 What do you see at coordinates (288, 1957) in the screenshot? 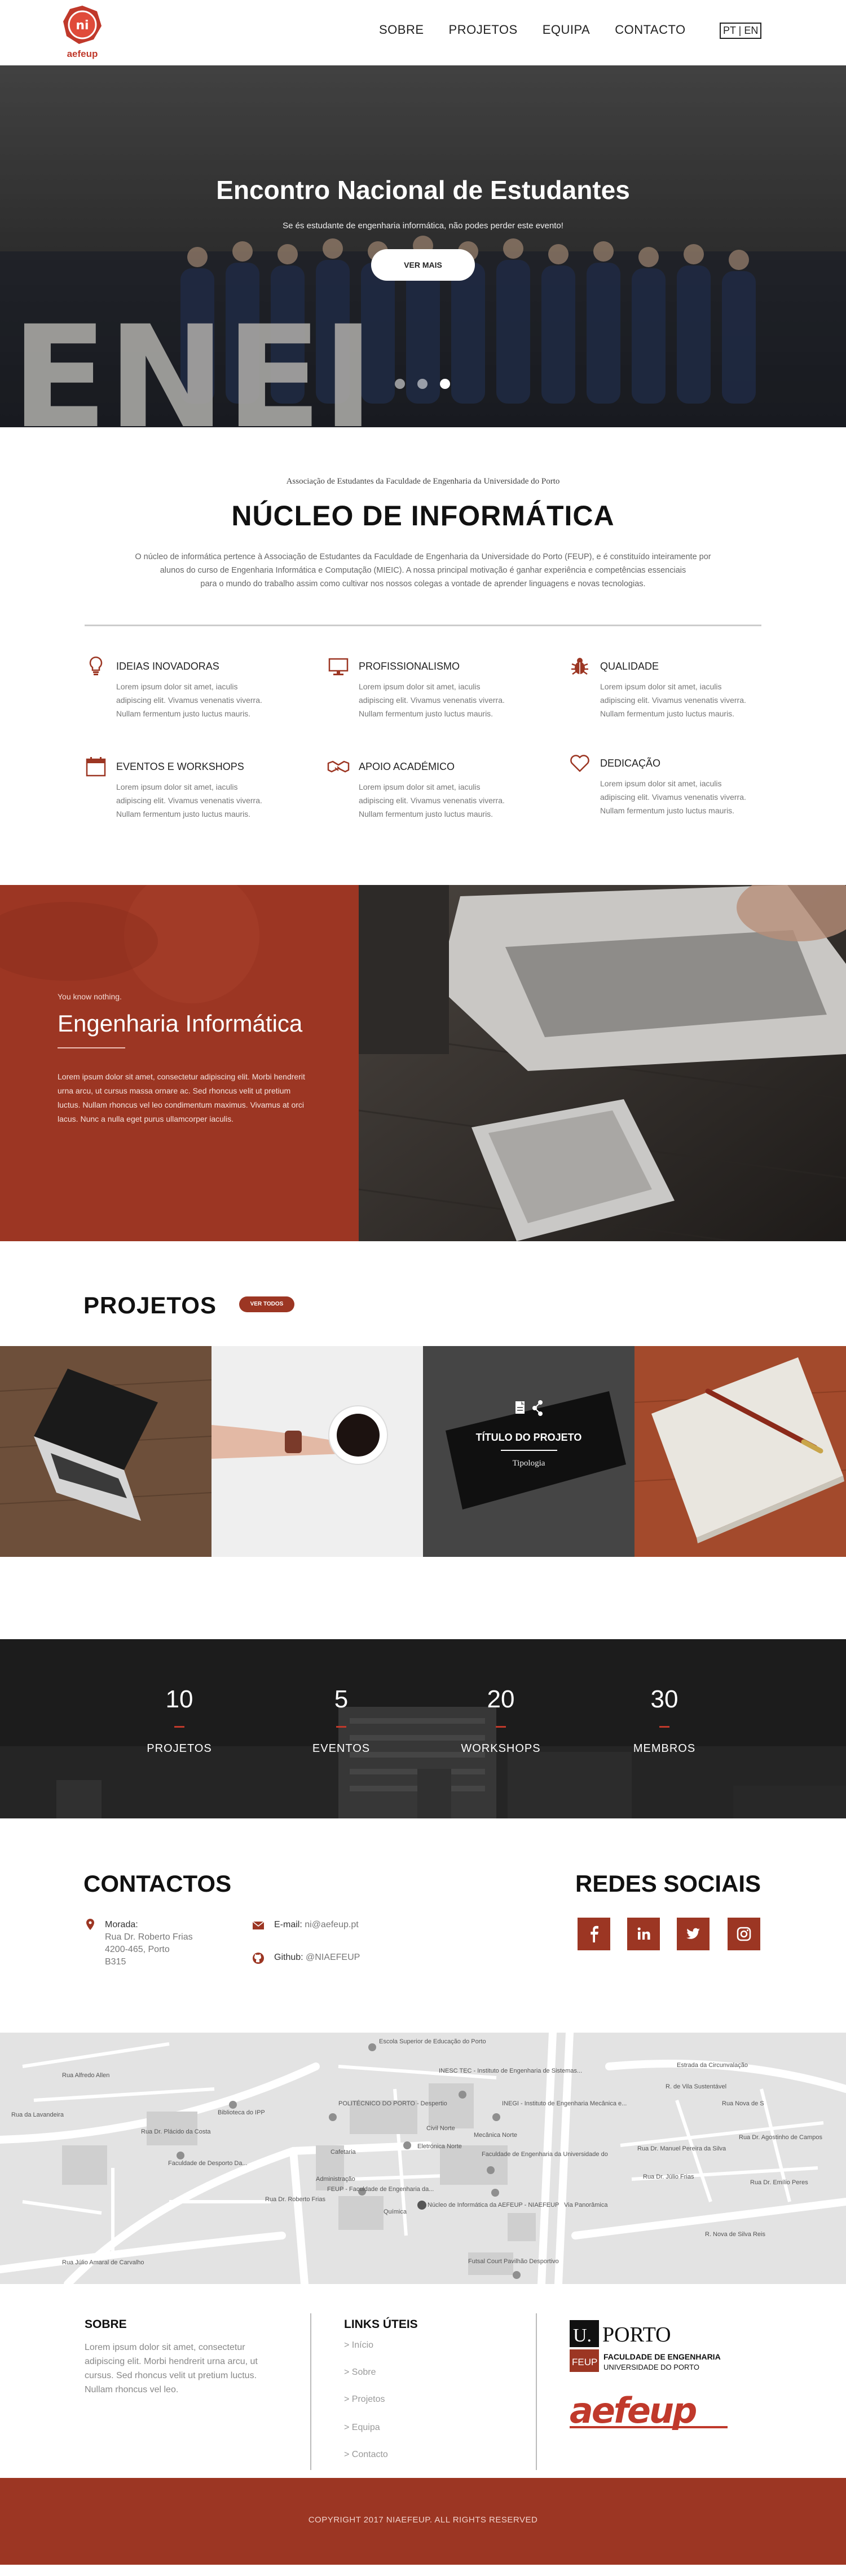
I see `github-label: Github:` at bounding box center [288, 1957].